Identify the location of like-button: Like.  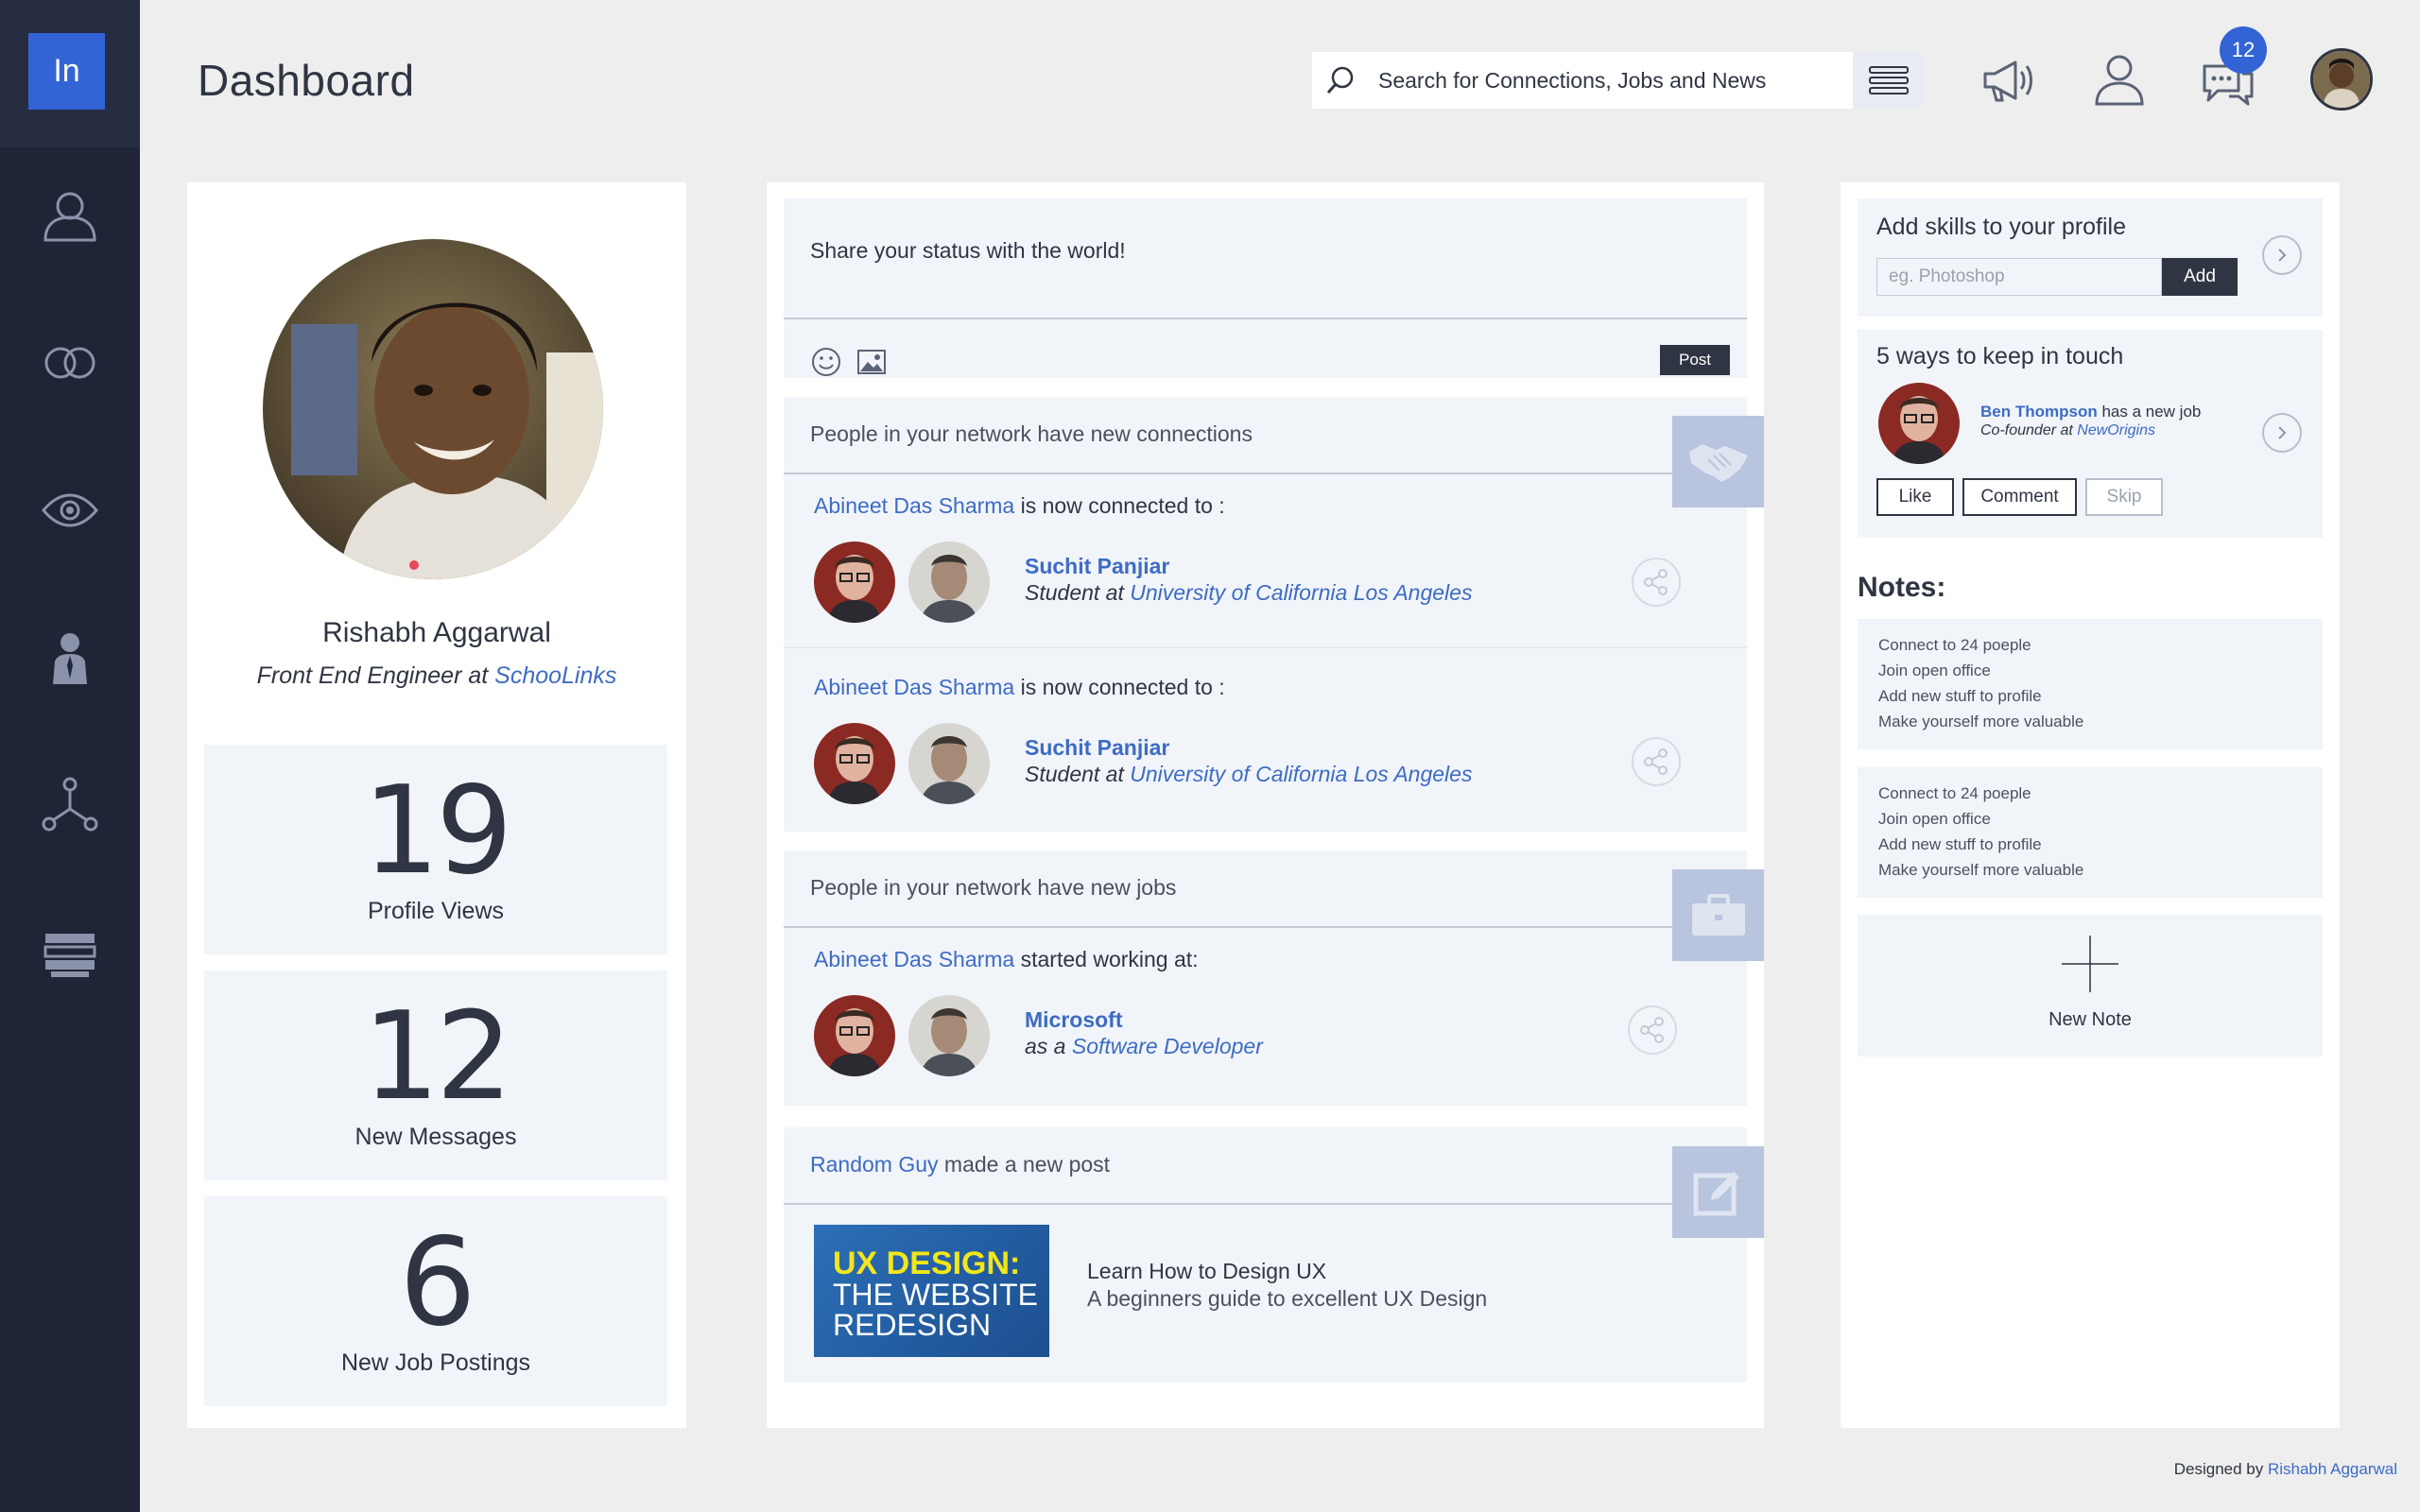
(1915, 497).